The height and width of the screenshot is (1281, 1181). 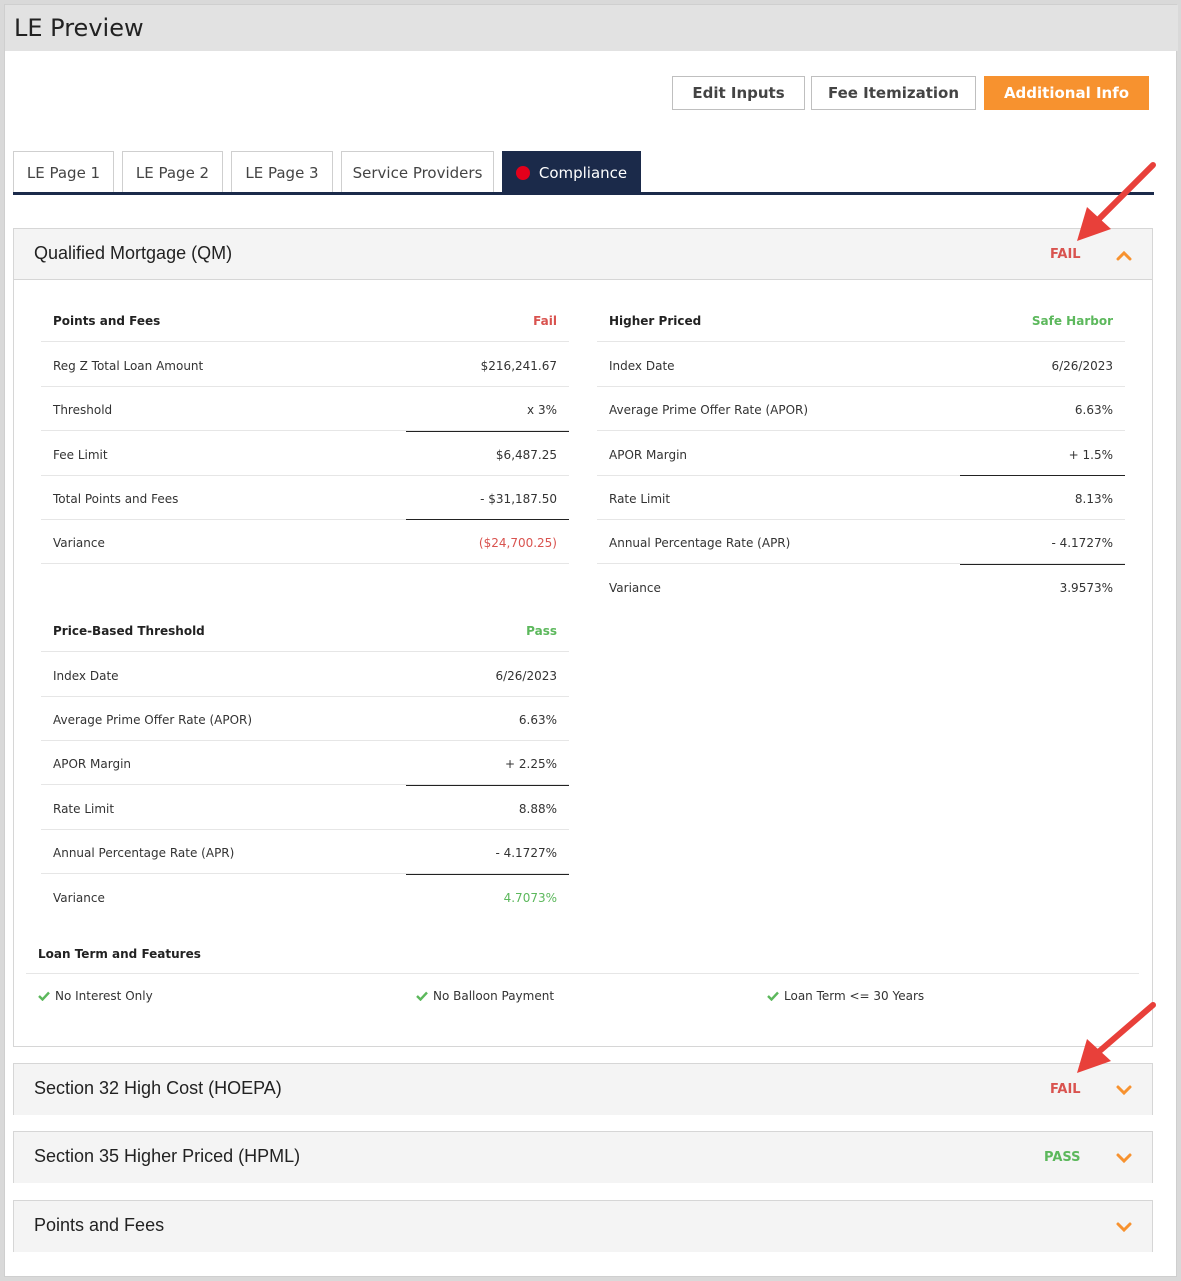 What do you see at coordinates (107, 321) in the screenshot?
I see `points-fees-title: Points and Fees` at bounding box center [107, 321].